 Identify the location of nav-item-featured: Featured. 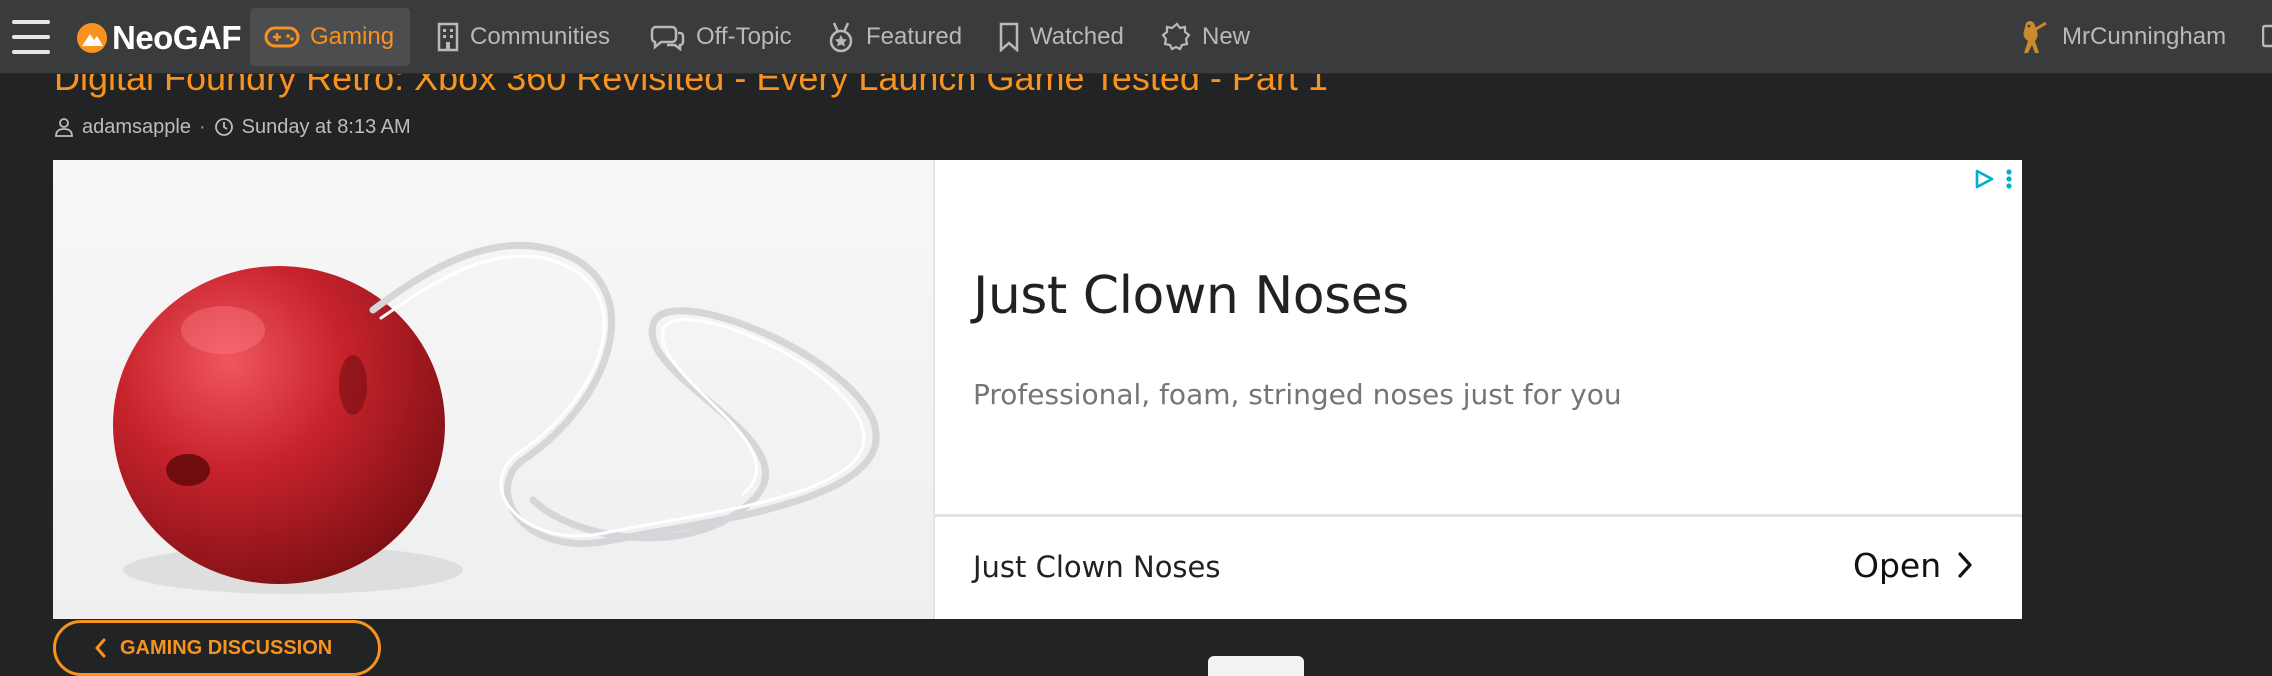
(894, 37).